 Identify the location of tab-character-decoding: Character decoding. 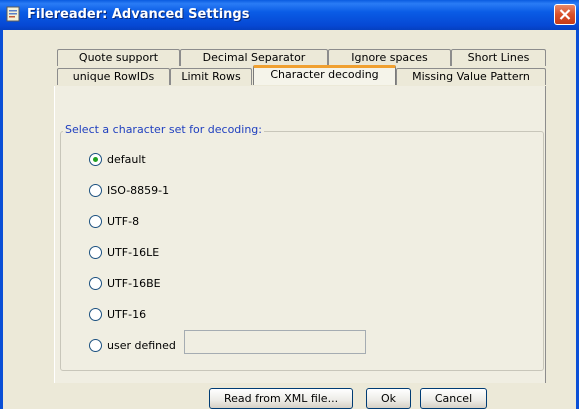
(324, 75).